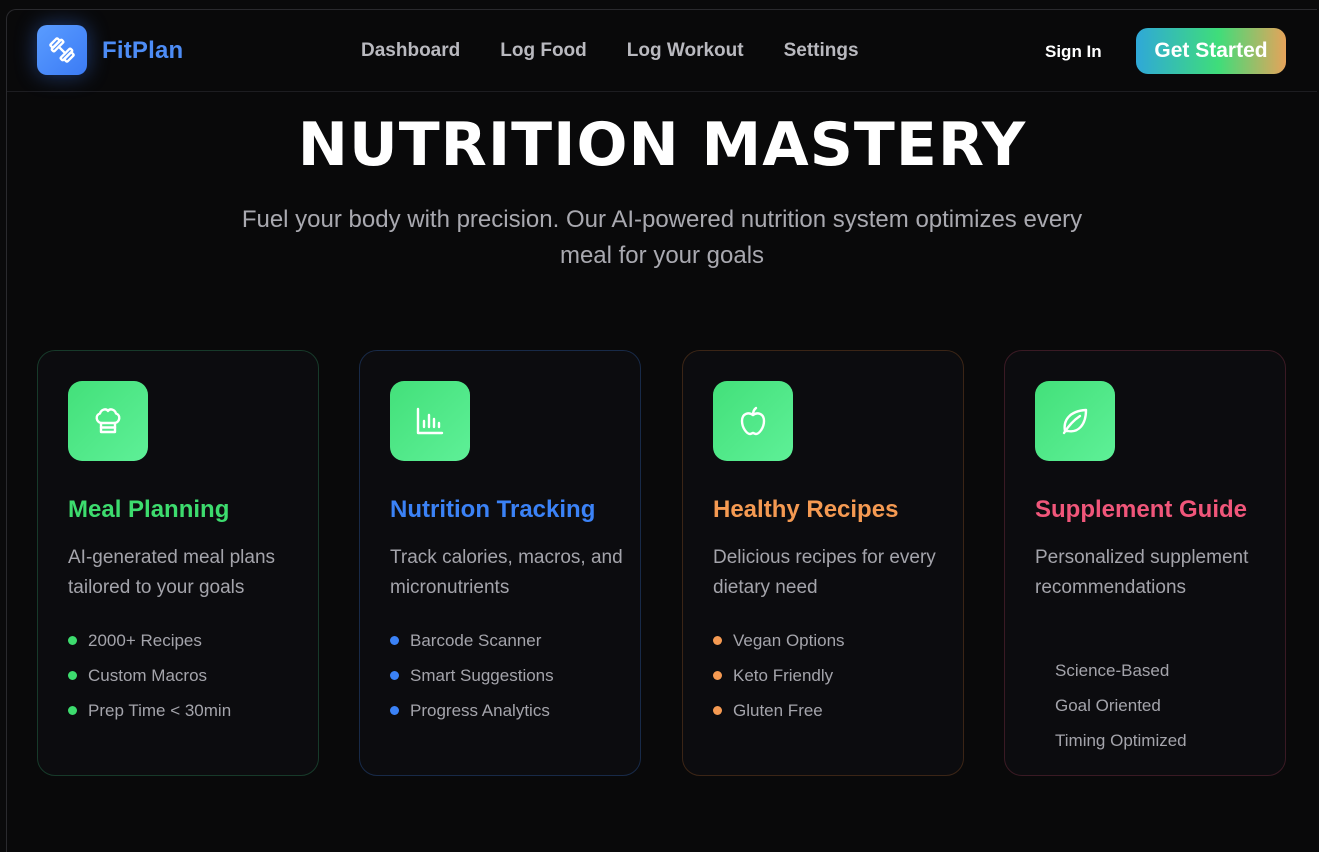  Describe the element at coordinates (685, 51) in the screenshot. I see `nav-log-workout: Log Workout` at that location.